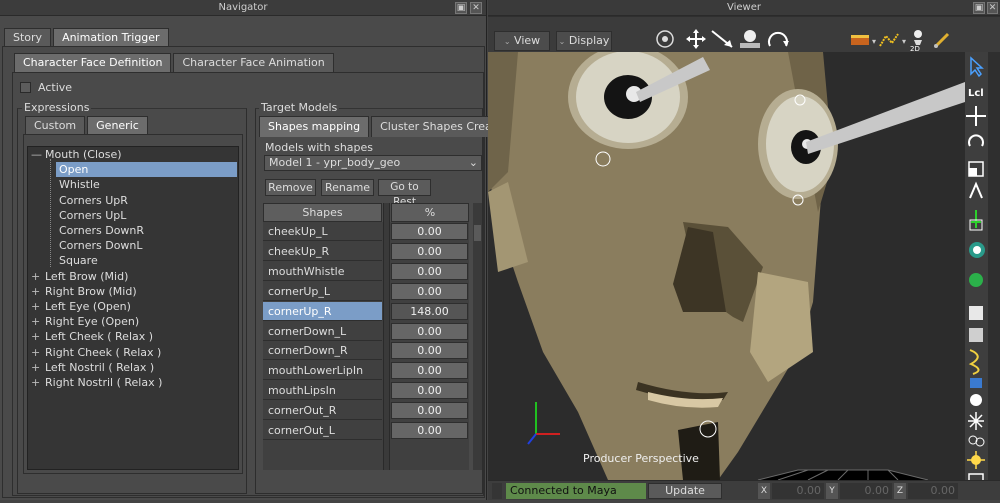  What do you see at coordinates (117, 125) in the screenshot?
I see `tab-generic: Generic` at bounding box center [117, 125].